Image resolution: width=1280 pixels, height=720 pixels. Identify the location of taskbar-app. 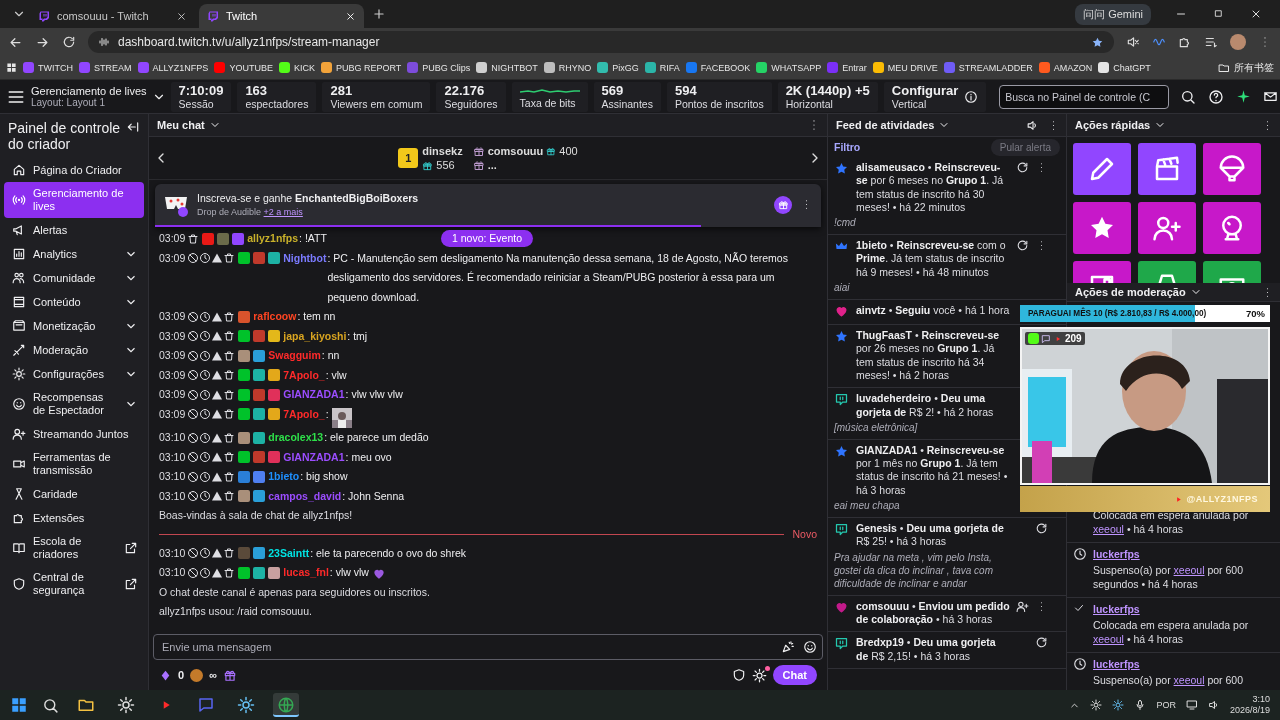
(286, 705).